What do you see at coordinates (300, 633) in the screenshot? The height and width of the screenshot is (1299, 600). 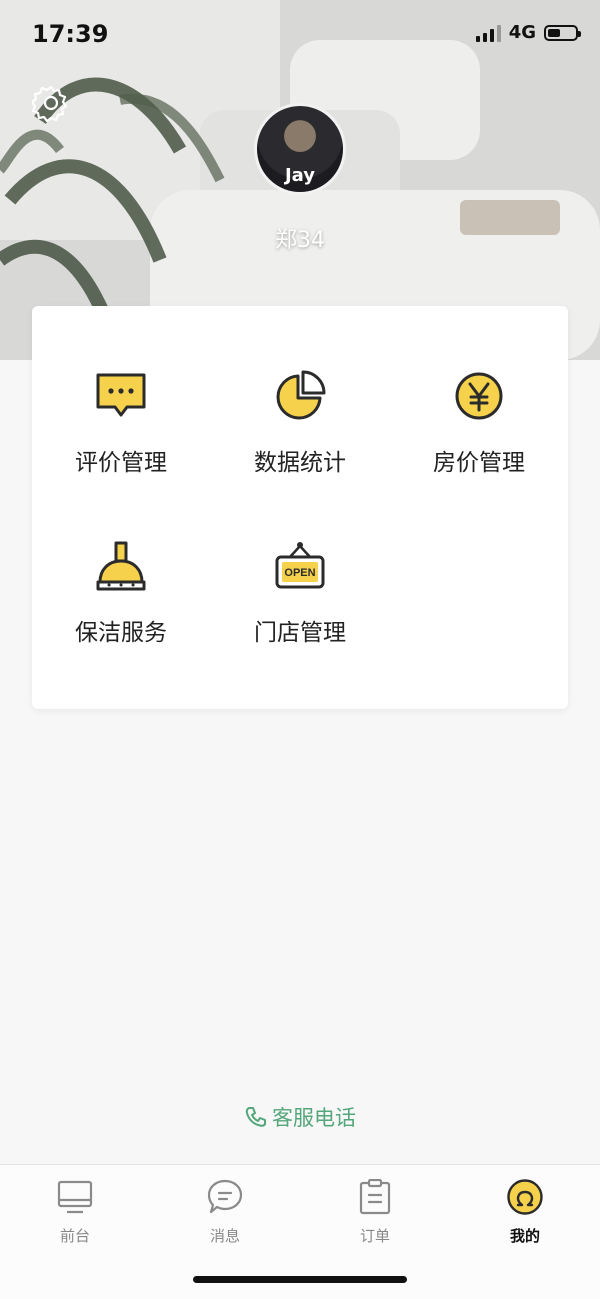 I see `menu-item-label: 门店管理` at bounding box center [300, 633].